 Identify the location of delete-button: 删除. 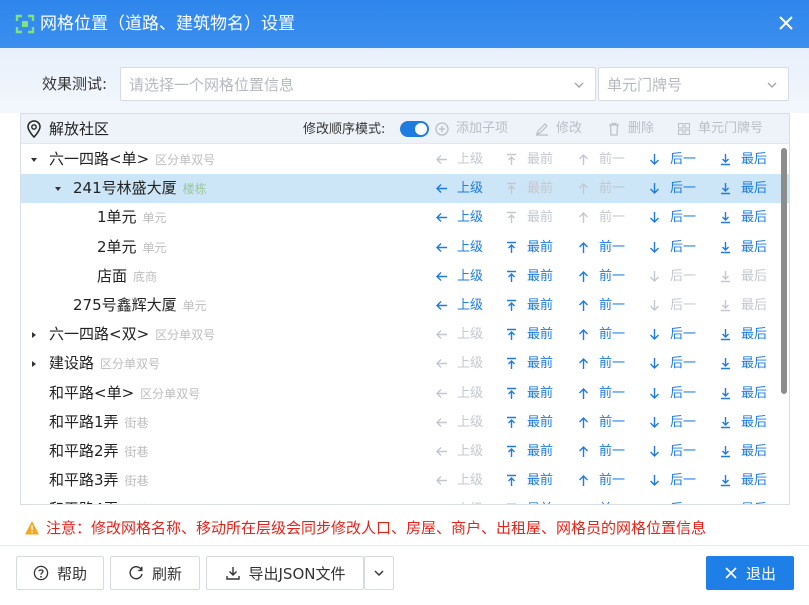
(630, 129).